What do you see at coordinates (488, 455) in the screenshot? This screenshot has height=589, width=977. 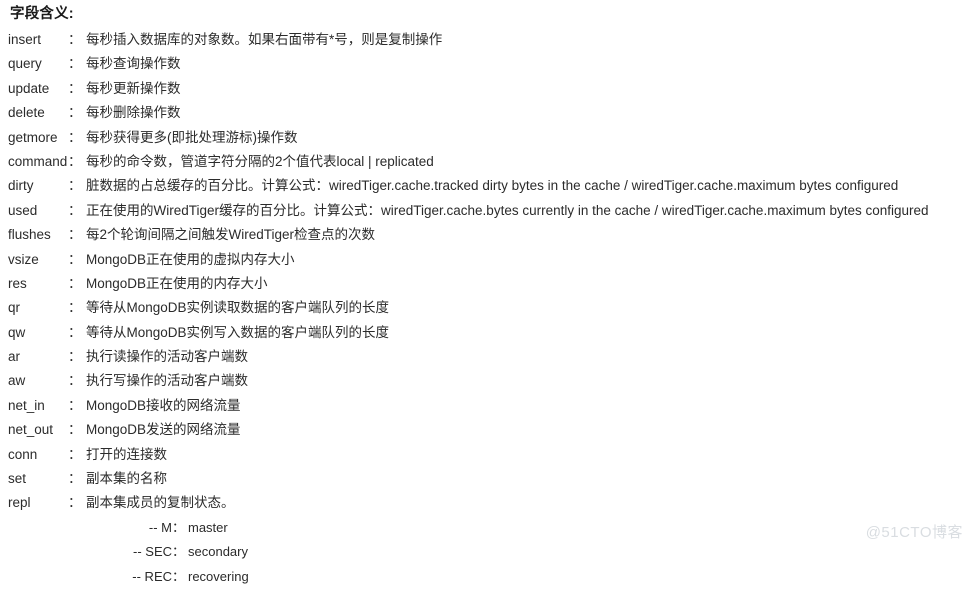 I see `field-row-conn: conn ： 打开的连接数` at bounding box center [488, 455].